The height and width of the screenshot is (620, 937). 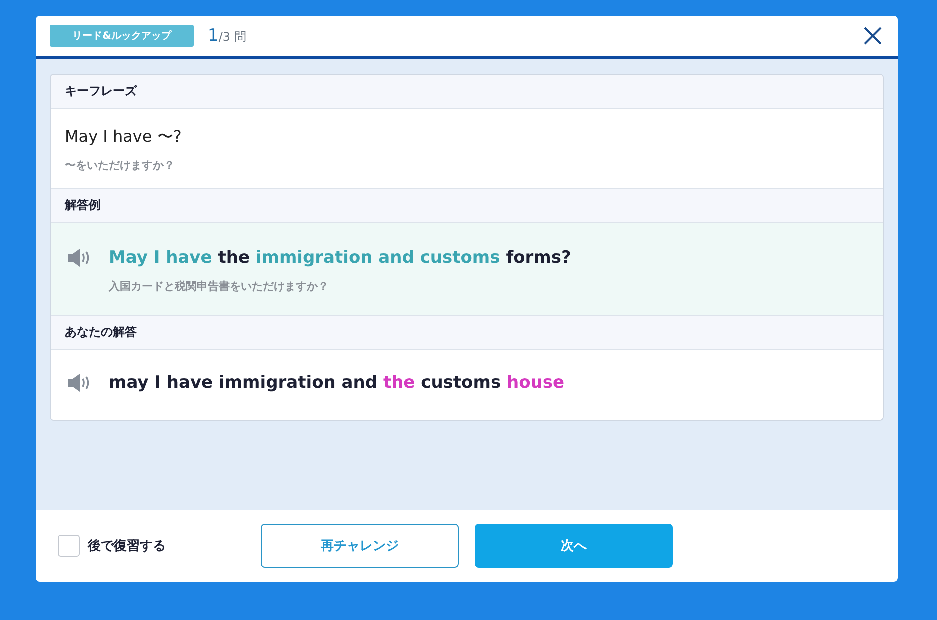 What do you see at coordinates (123, 137) in the screenshot?
I see `key-phrase: May I have 〜?` at bounding box center [123, 137].